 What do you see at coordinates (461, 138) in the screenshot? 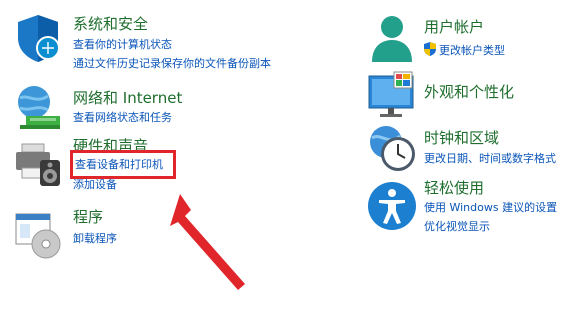
I see `category-title-clock-region: 时钟和区域` at bounding box center [461, 138].